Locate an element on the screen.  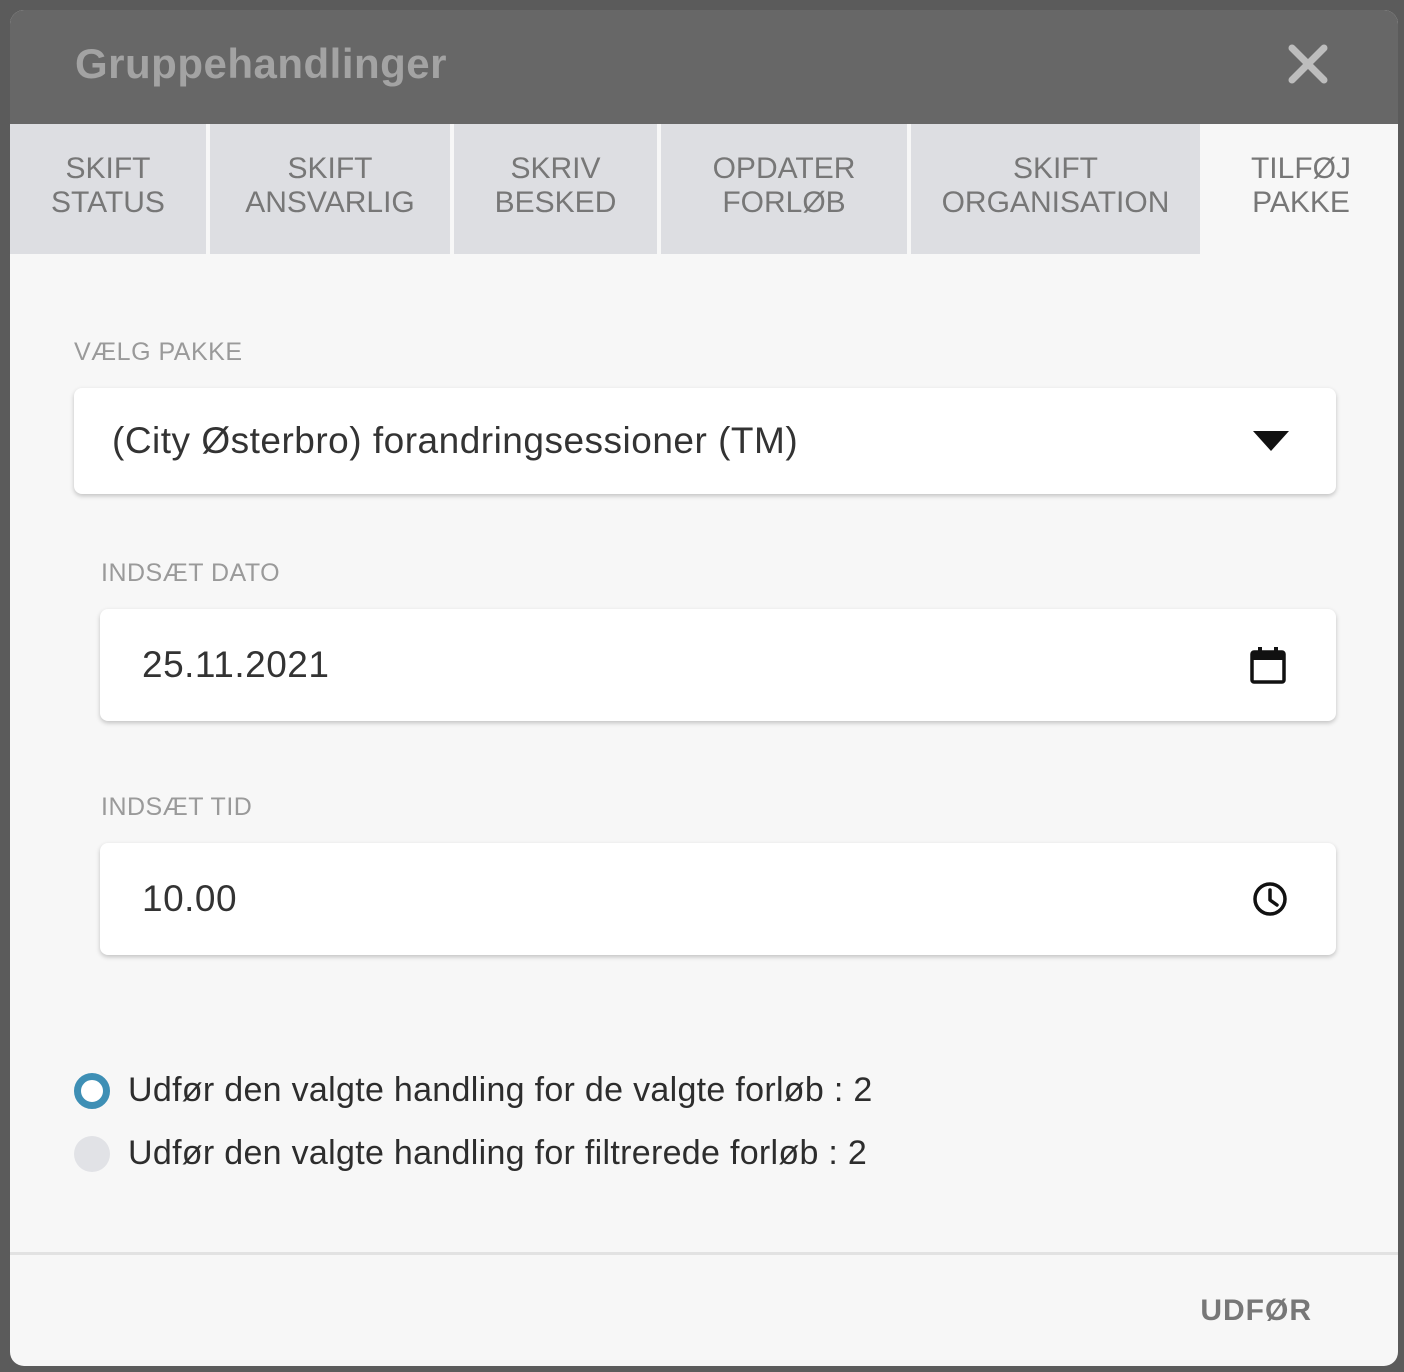
tab-tilfoej-pakke: TILFØJ PAKKE is located at coordinates (1301, 189).